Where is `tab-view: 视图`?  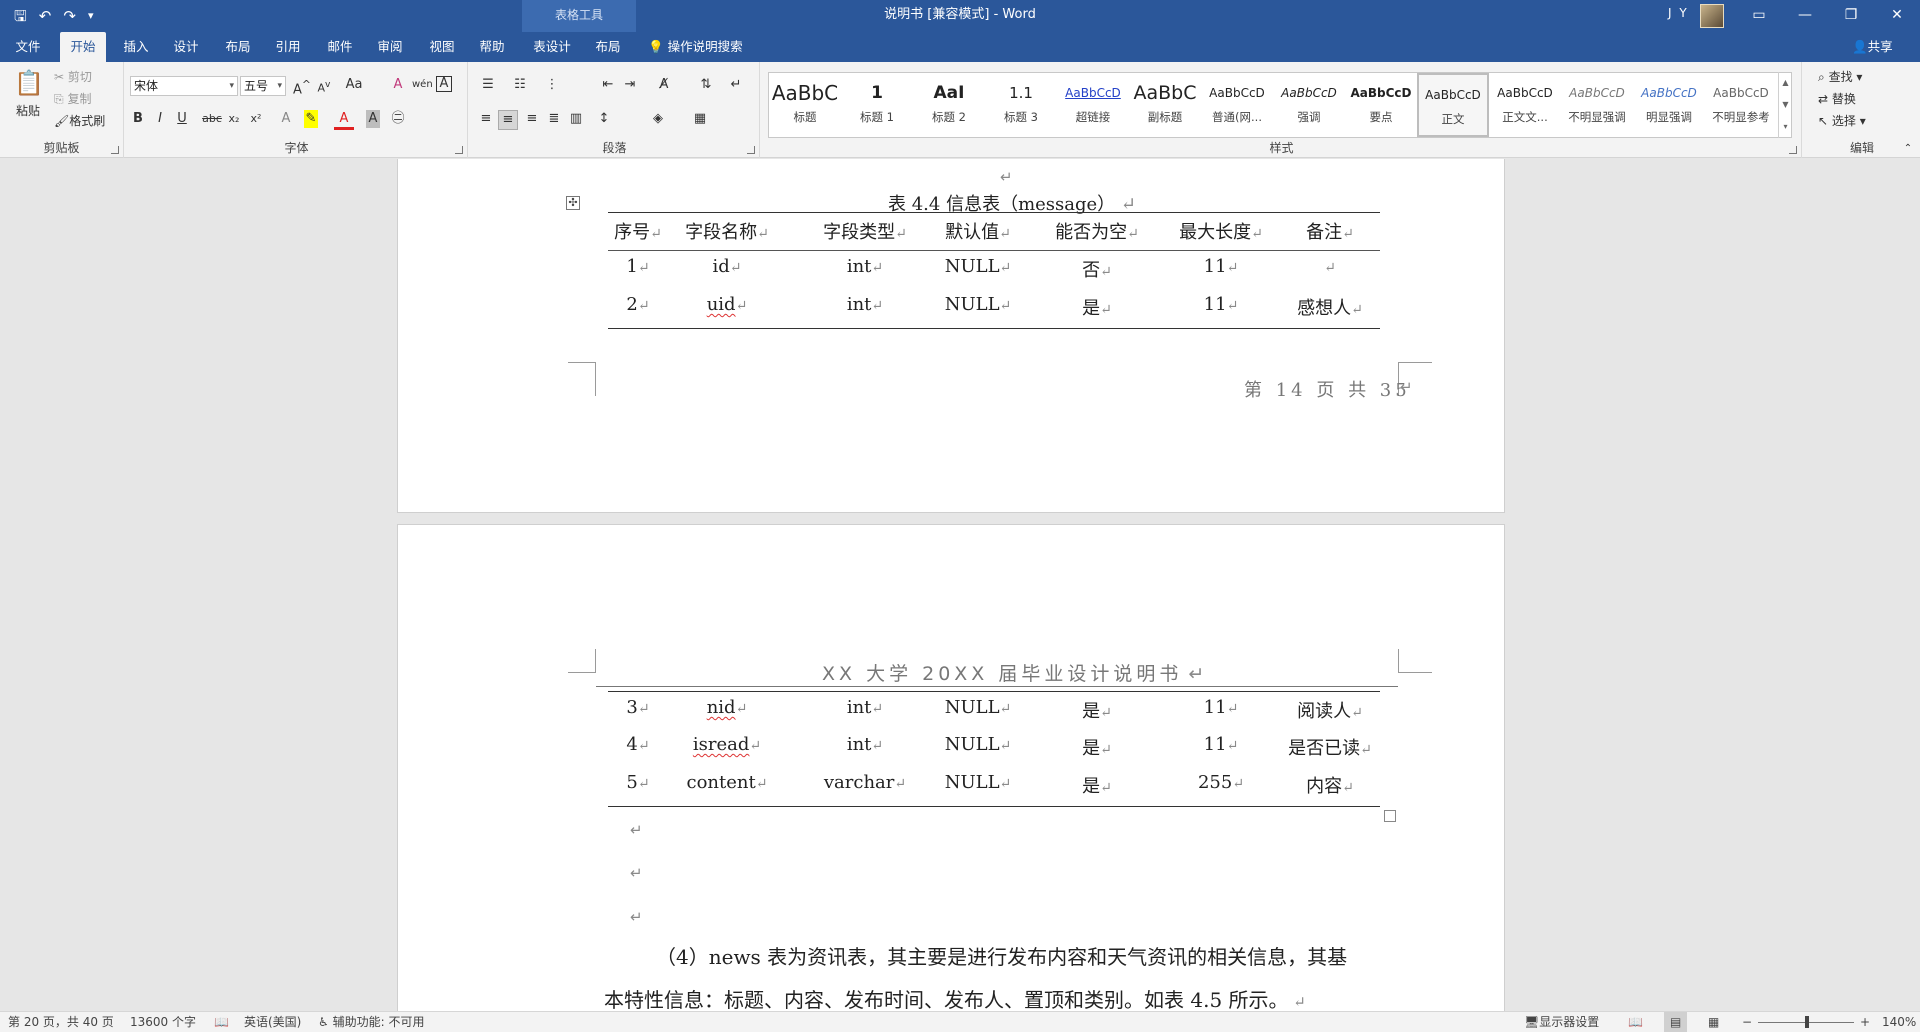 tab-view: 视图 is located at coordinates (442, 47).